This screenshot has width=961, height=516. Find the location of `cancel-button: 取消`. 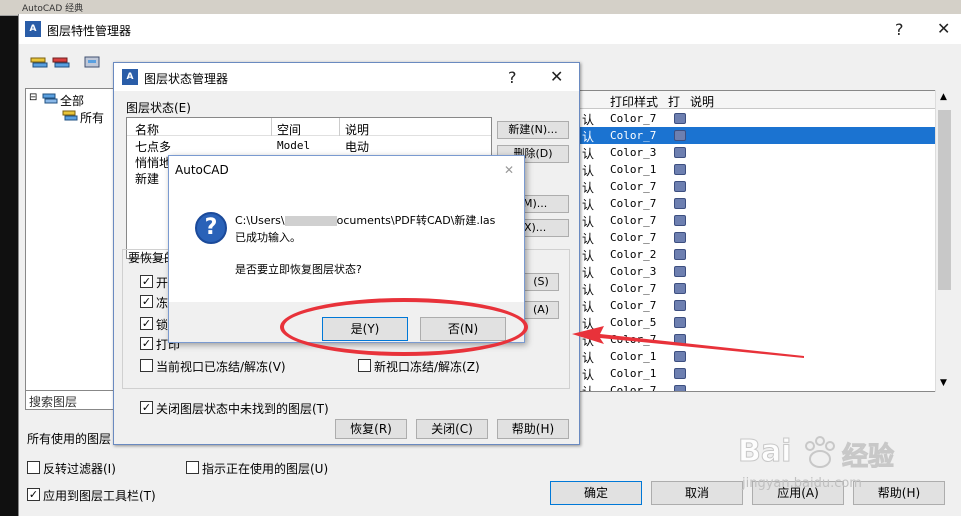

cancel-button: 取消 is located at coordinates (697, 493).